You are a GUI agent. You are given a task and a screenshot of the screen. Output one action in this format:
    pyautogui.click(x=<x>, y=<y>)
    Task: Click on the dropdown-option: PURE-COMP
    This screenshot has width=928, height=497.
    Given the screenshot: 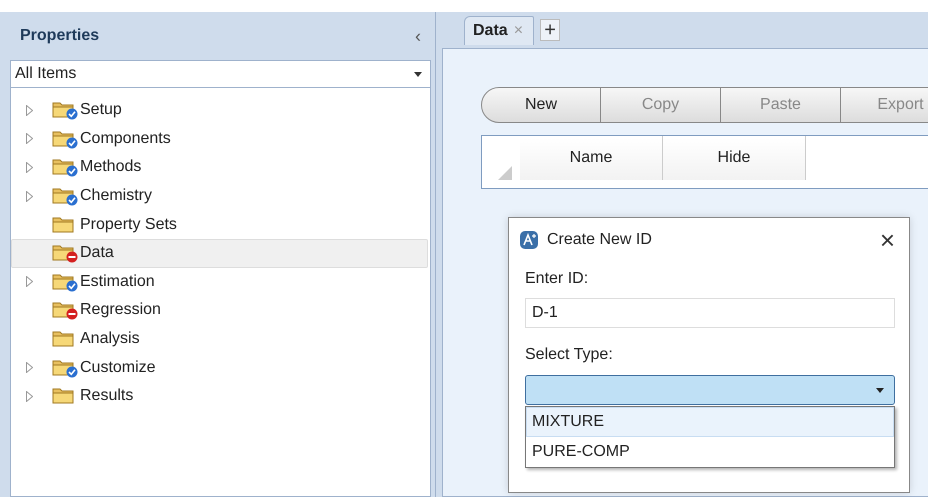 What is the action you would take?
    pyautogui.click(x=710, y=452)
    